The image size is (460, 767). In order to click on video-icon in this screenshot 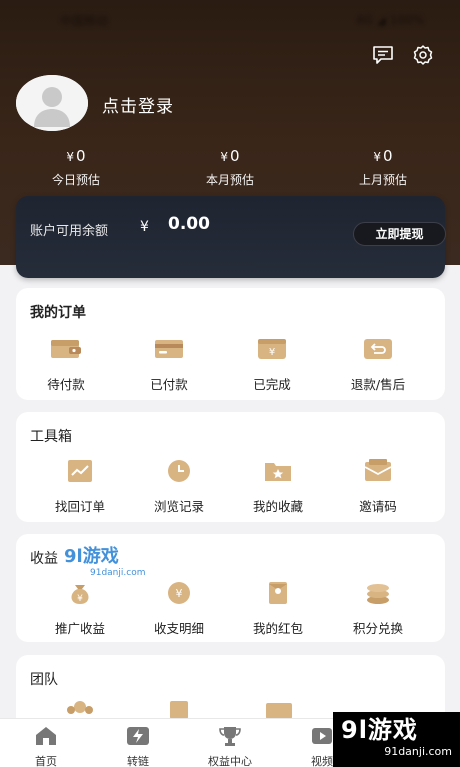, I will do `click(322, 736)`.